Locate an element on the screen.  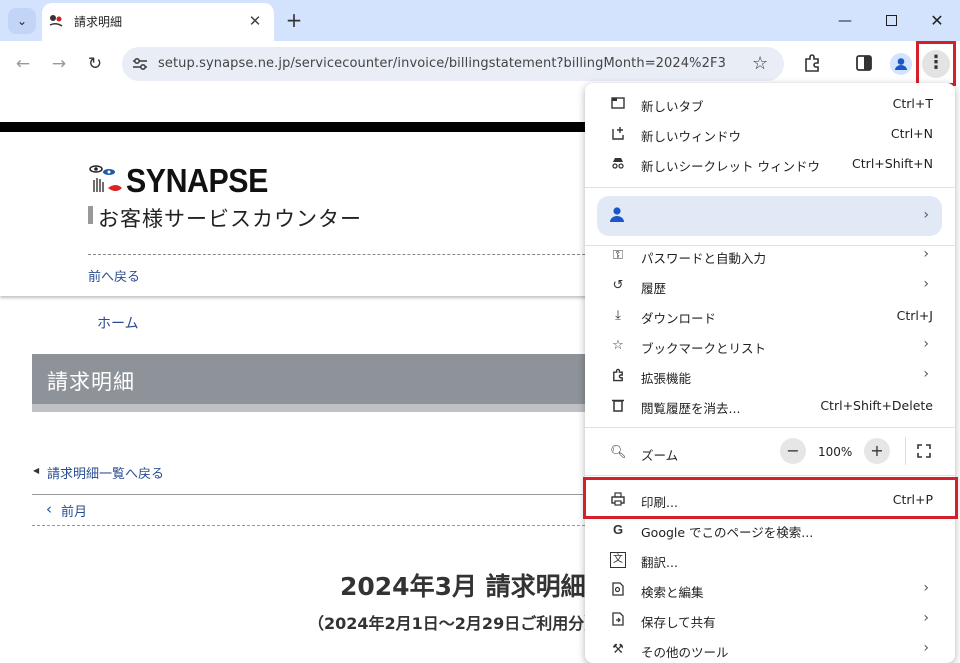
header-divider is located at coordinates (344, 254).